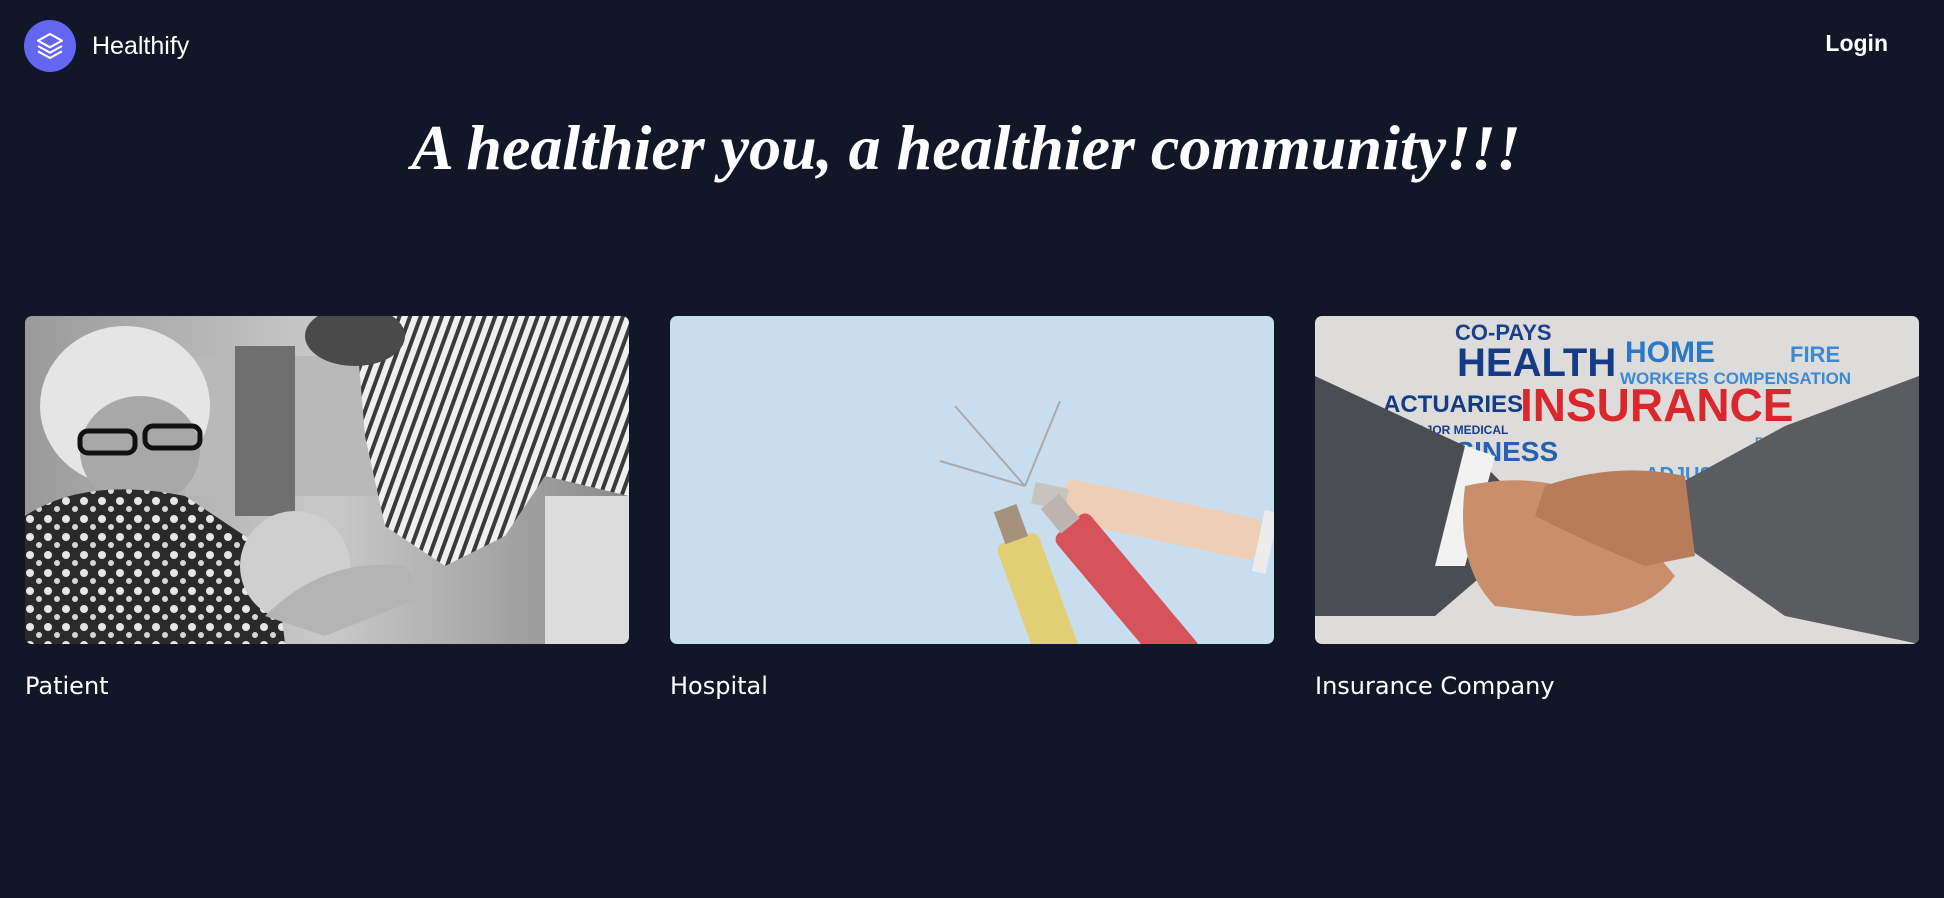 The height and width of the screenshot is (898, 1944). Describe the element at coordinates (1856, 43) in the screenshot. I see `login-button: Login` at that location.